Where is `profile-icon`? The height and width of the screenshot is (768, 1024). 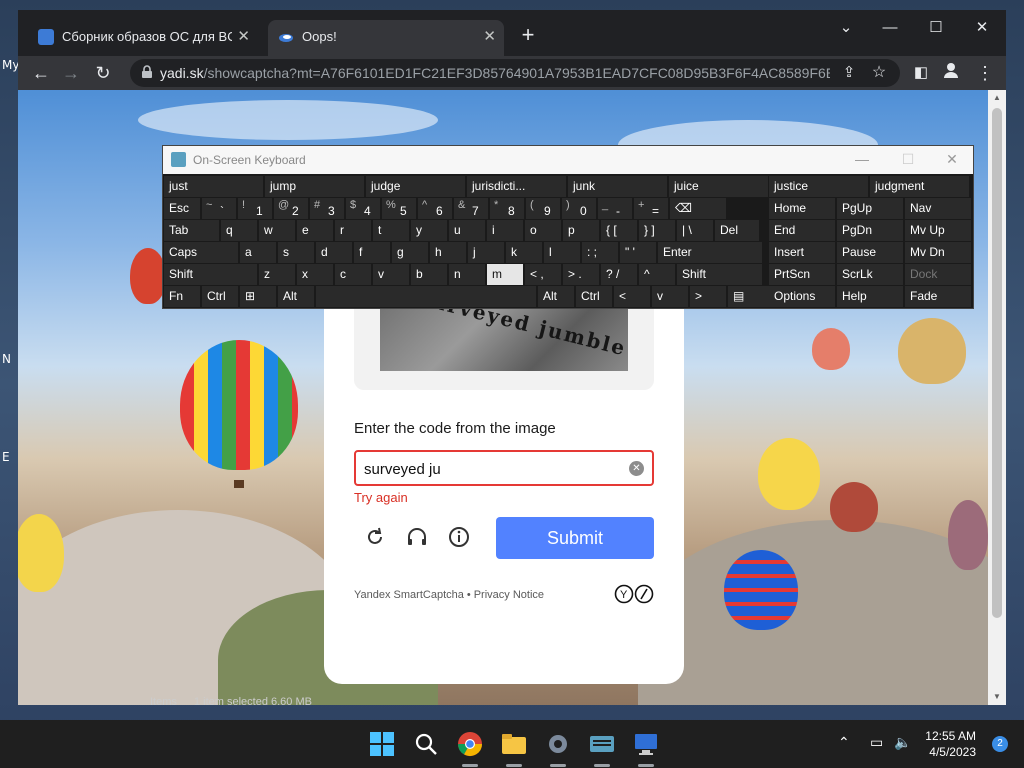
profile-icon is located at coordinates (951, 73).